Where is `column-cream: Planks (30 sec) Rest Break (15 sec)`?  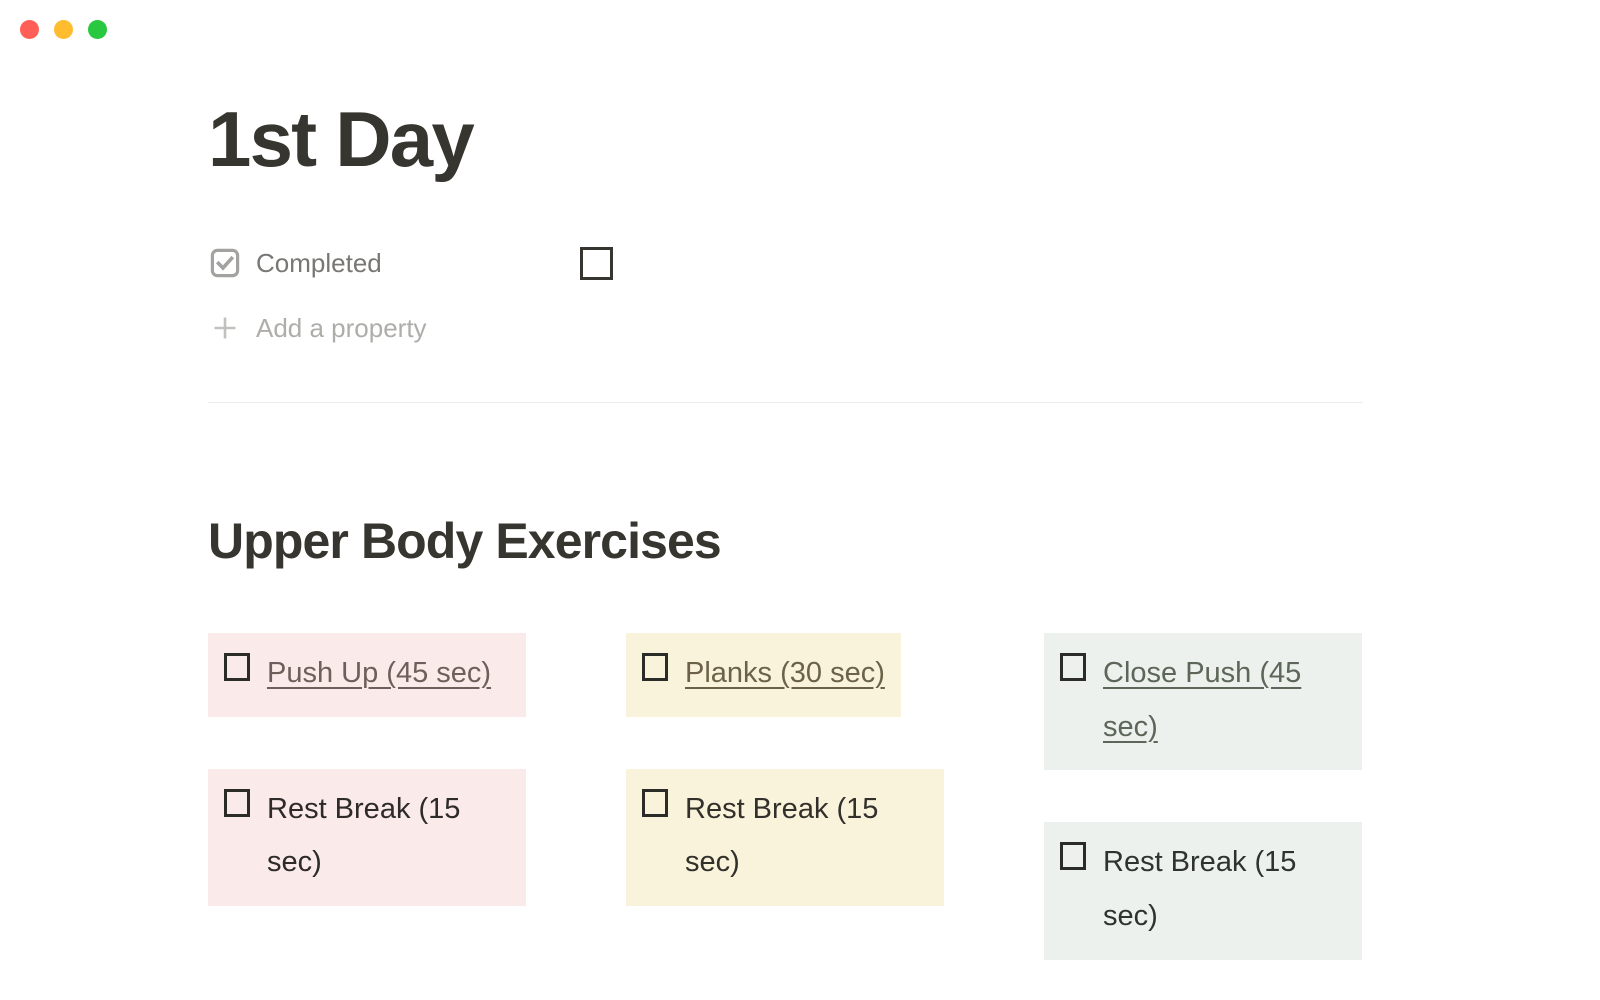
column-cream: Planks (30 sec) Rest Break (15 sec) is located at coordinates (785, 796).